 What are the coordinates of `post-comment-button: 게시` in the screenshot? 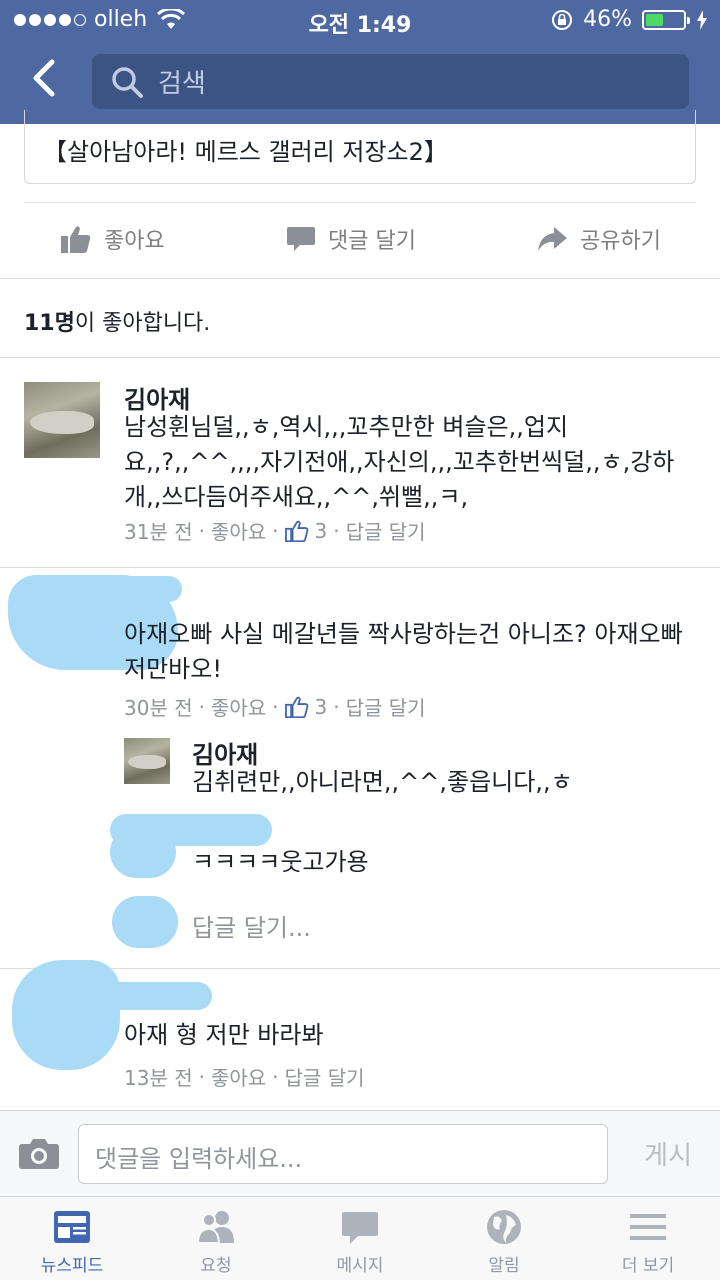 It's located at (668, 1153).